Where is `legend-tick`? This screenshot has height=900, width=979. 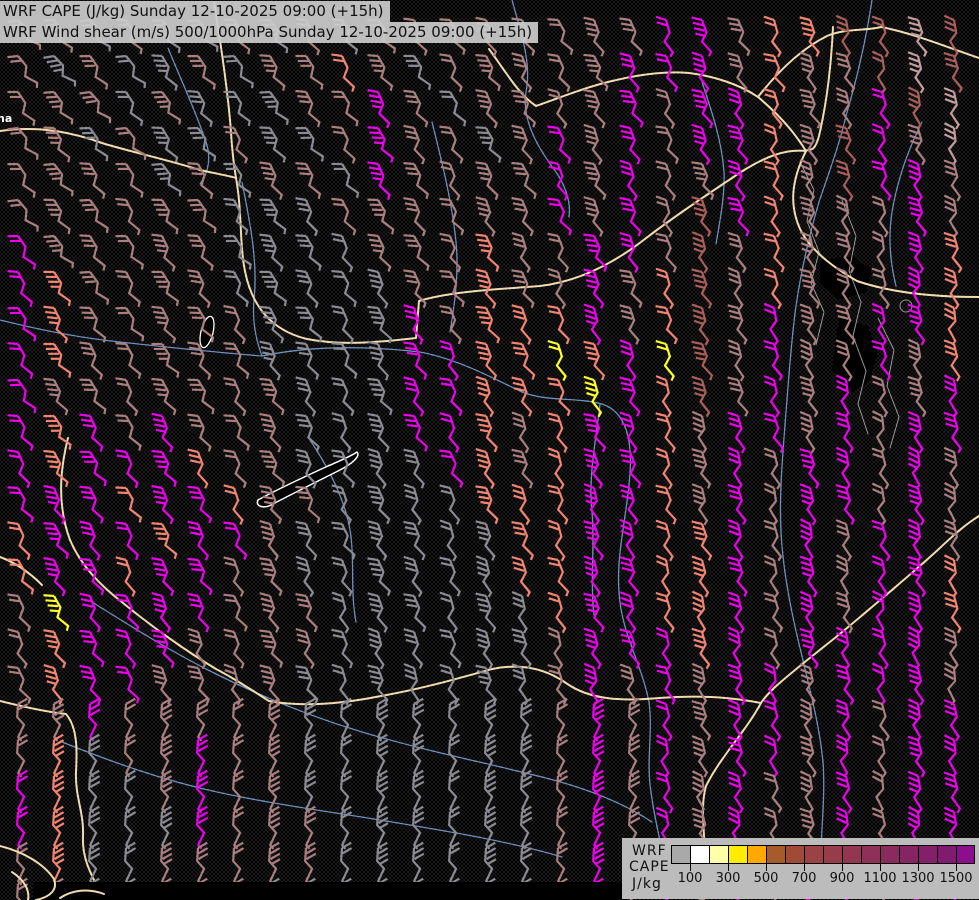
legend-tick is located at coordinates (804, 867).